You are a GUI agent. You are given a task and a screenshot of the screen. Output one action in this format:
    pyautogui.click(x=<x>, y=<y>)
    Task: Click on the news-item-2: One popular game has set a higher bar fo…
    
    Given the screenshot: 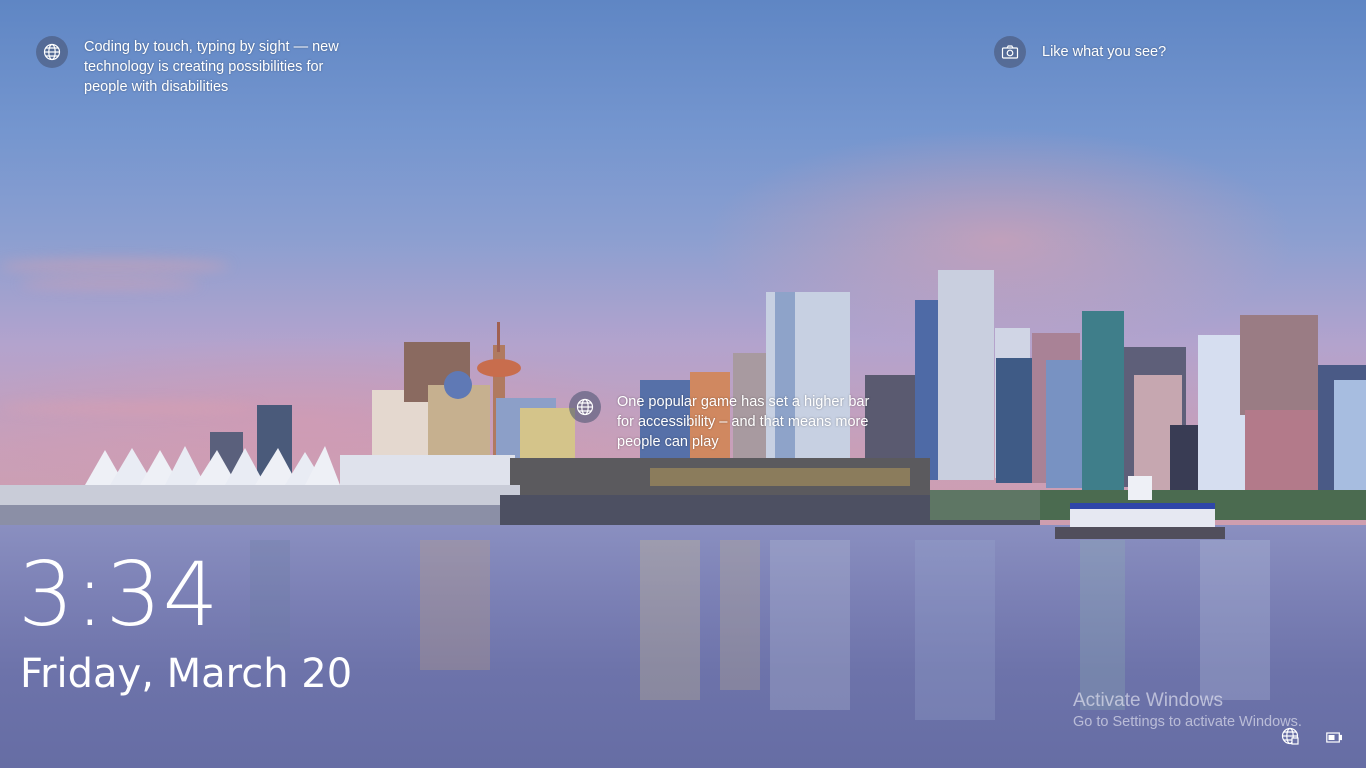 What is the action you would take?
    pyautogui.click(x=719, y=421)
    